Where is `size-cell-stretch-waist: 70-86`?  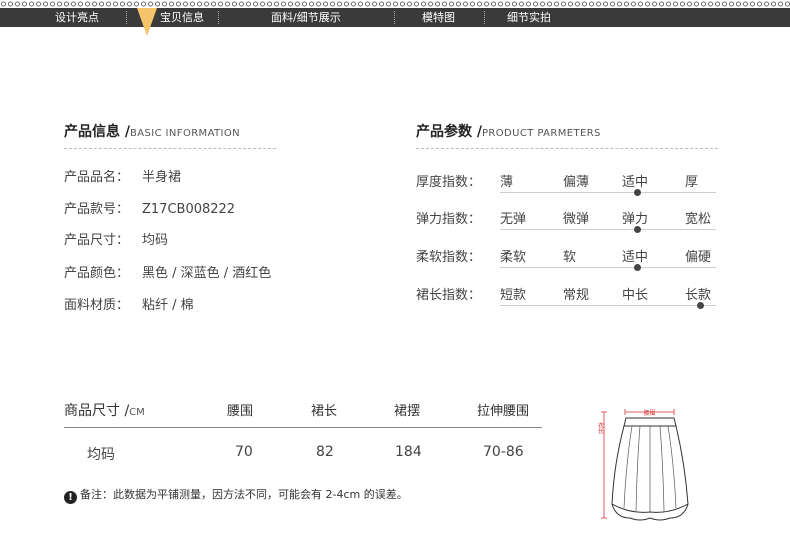 size-cell-stretch-waist: 70-86 is located at coordinates (503, 452).